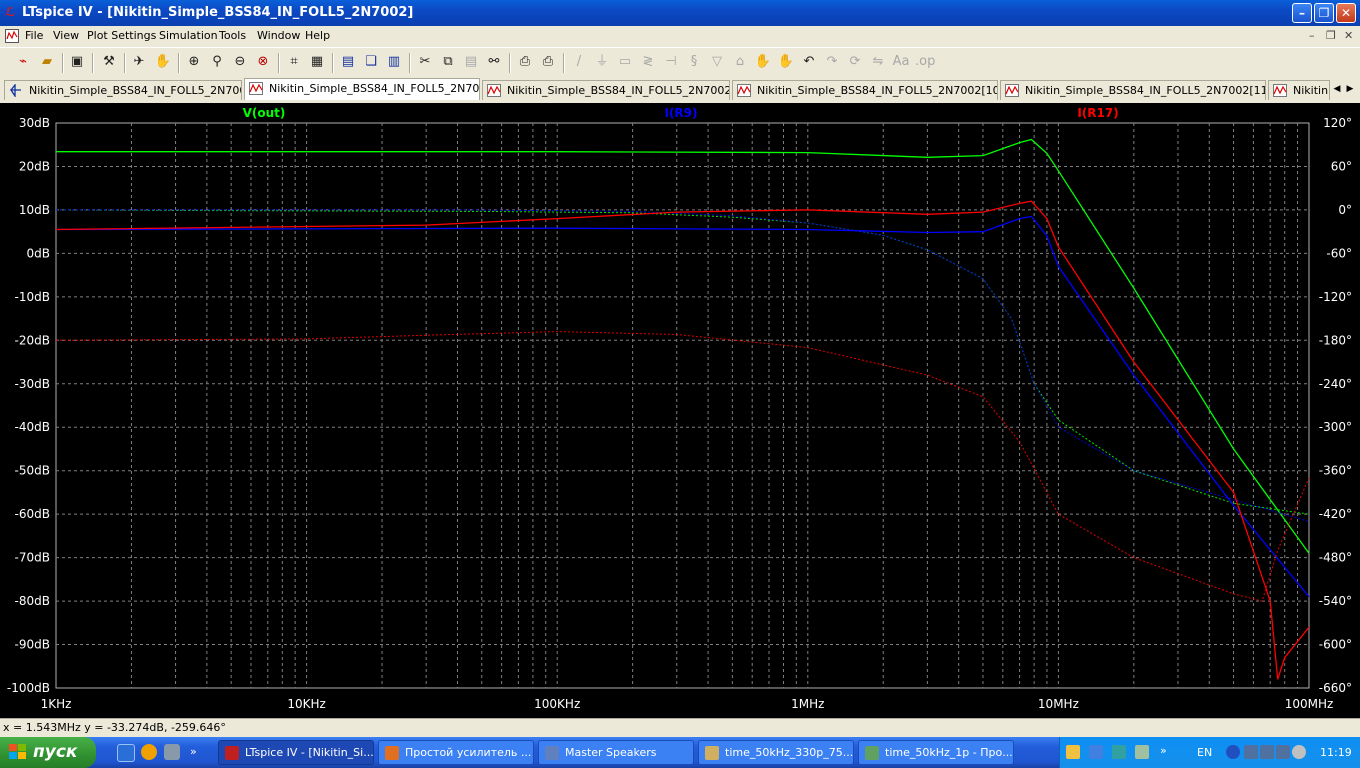 The width and height of the screenshot is (1360, 768). What do you see at coordinates (901, 62) in the screenshot?
I see `text-icon: Aa` at bounding box center [901, 62].